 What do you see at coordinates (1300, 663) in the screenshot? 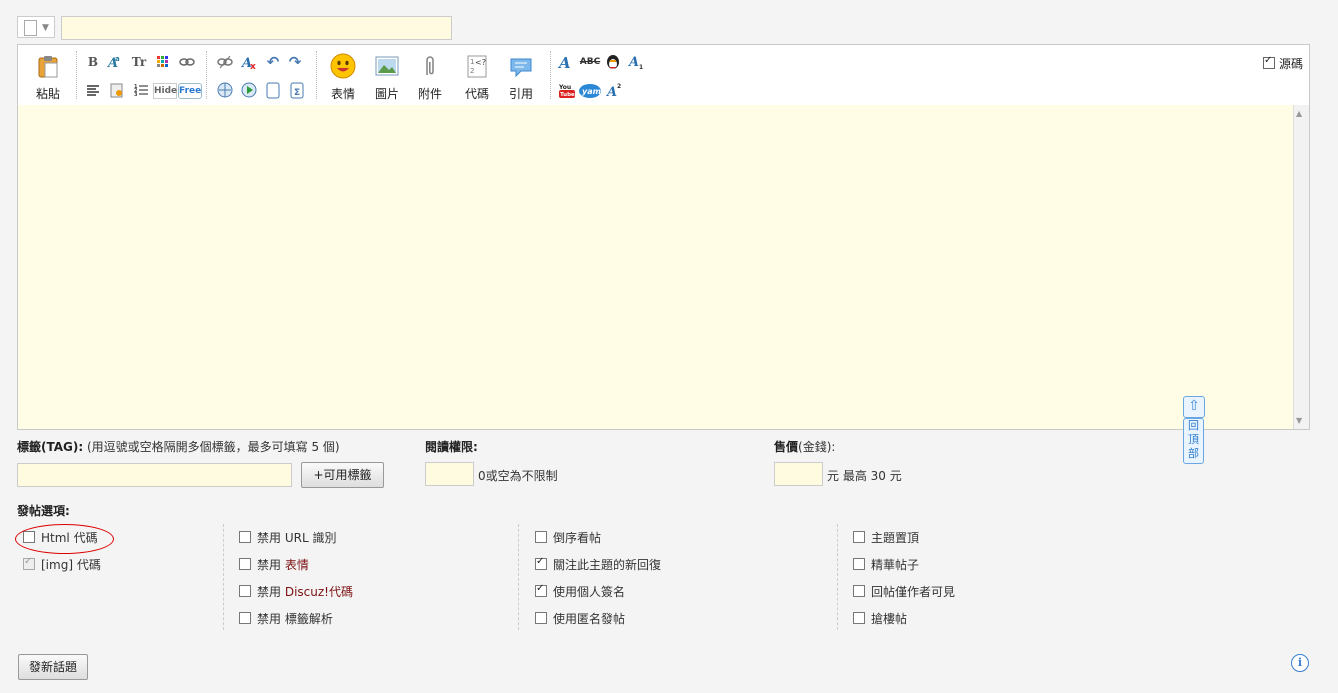
I see `info-icon: i` at bounding box center [1300, 663].